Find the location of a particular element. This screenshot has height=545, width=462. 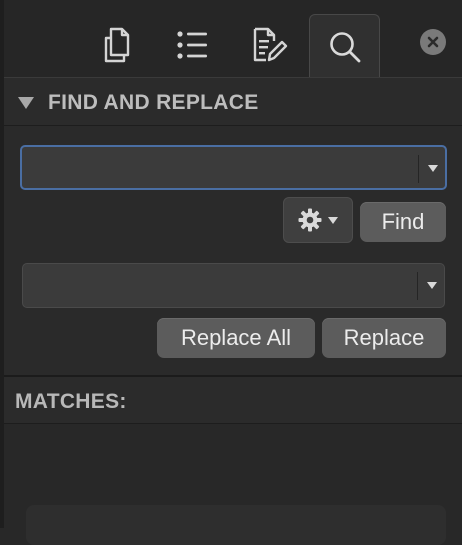

replace-history-dropdown-icon is located at coordinates (432, 285).